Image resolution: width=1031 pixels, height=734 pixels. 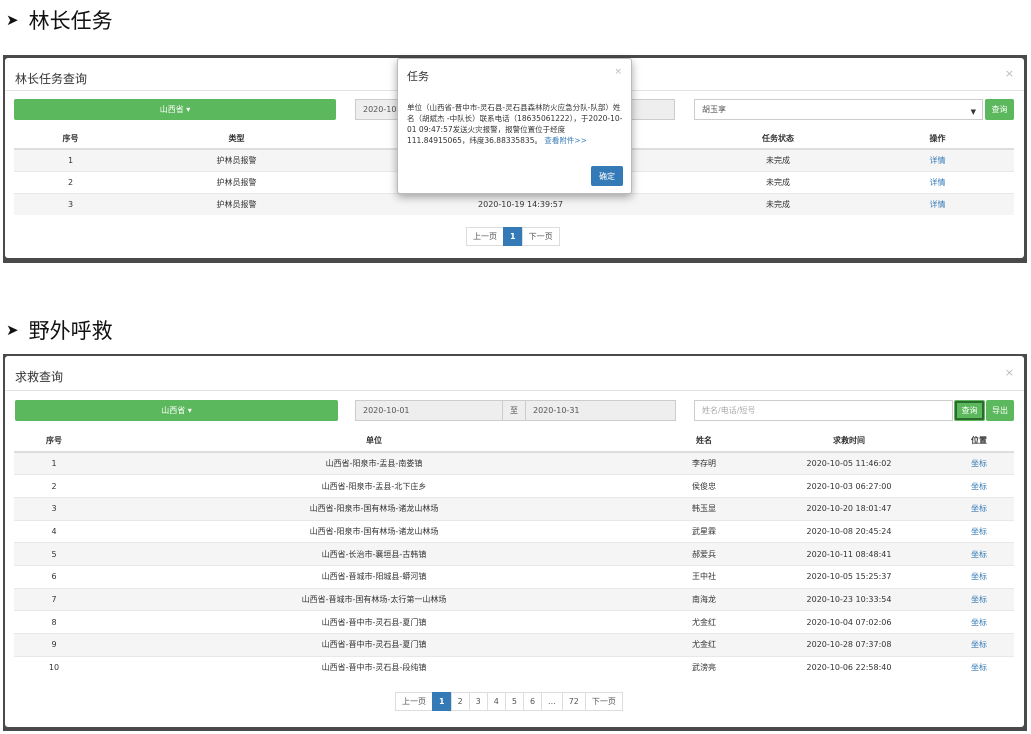 I want to click on table-row: 1 山西省-阳泉市-盂县-南娄镇 李存明 2020-10-05 11:46:02 坐标, so click(x=514, y=463).